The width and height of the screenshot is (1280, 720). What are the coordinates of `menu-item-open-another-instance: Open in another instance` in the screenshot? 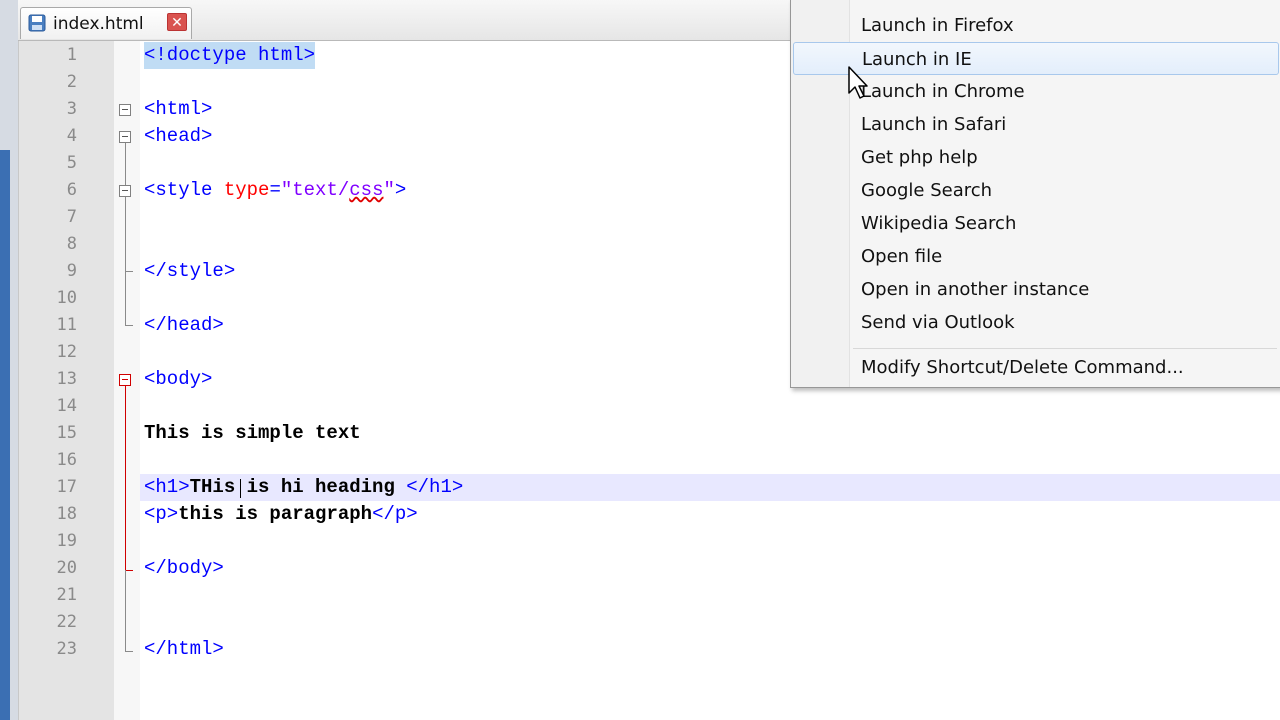 It's located at (1036, 289).